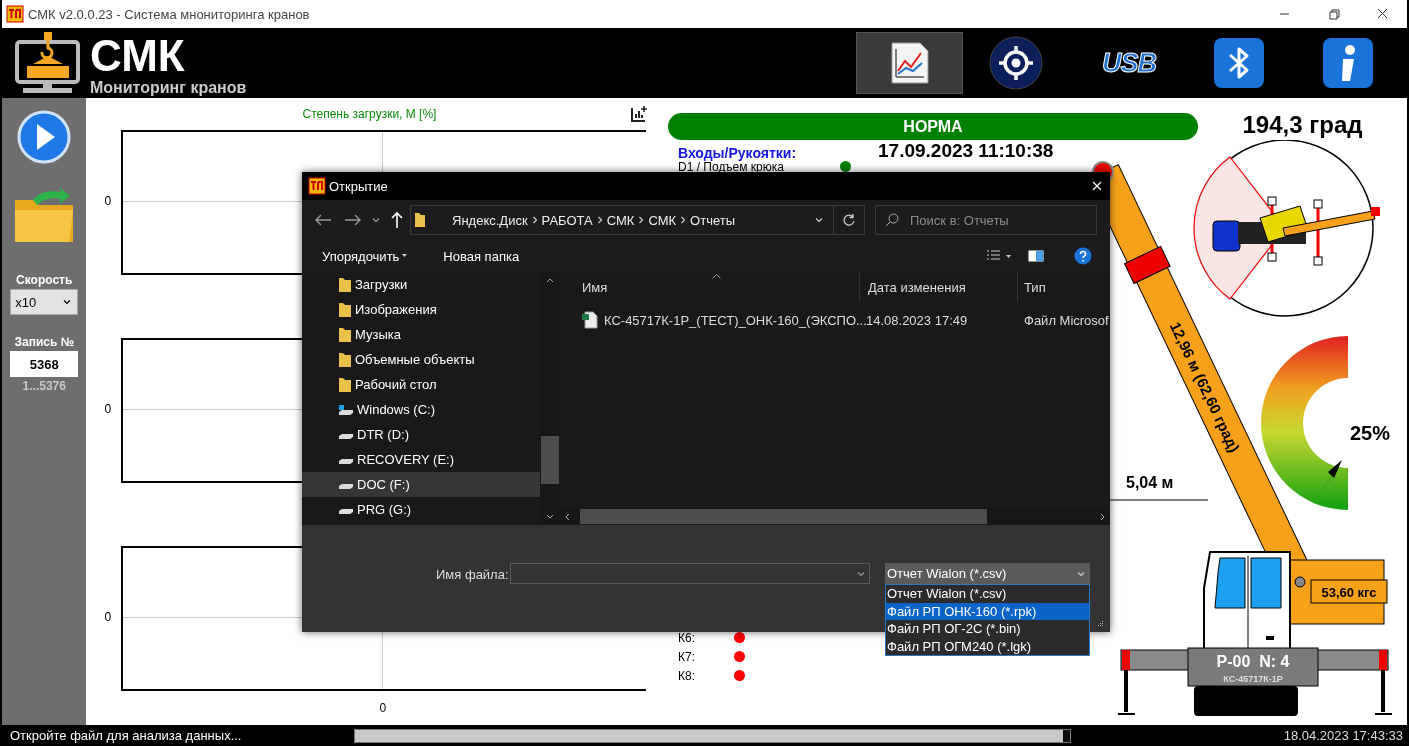  Describe the element at coordinates (639, 114) in the screenshot. I see `add-chart-icon` at that location.